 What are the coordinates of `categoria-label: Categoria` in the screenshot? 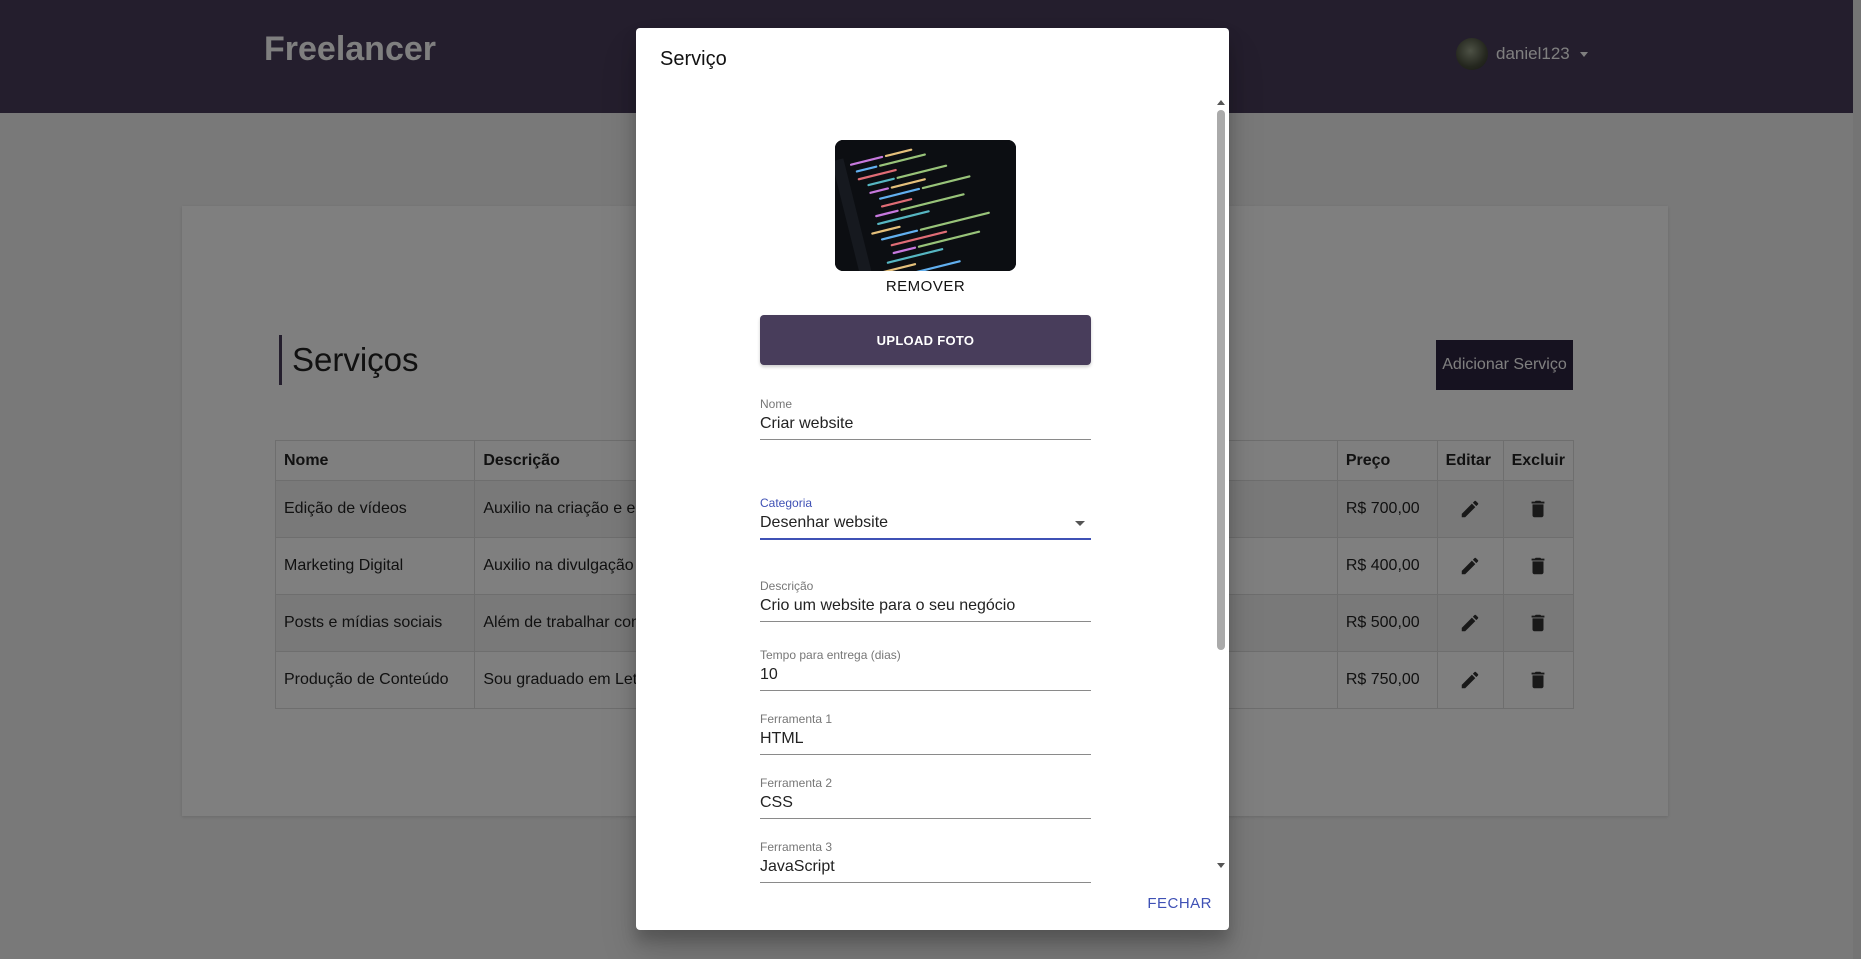 It's located at (786, 503).